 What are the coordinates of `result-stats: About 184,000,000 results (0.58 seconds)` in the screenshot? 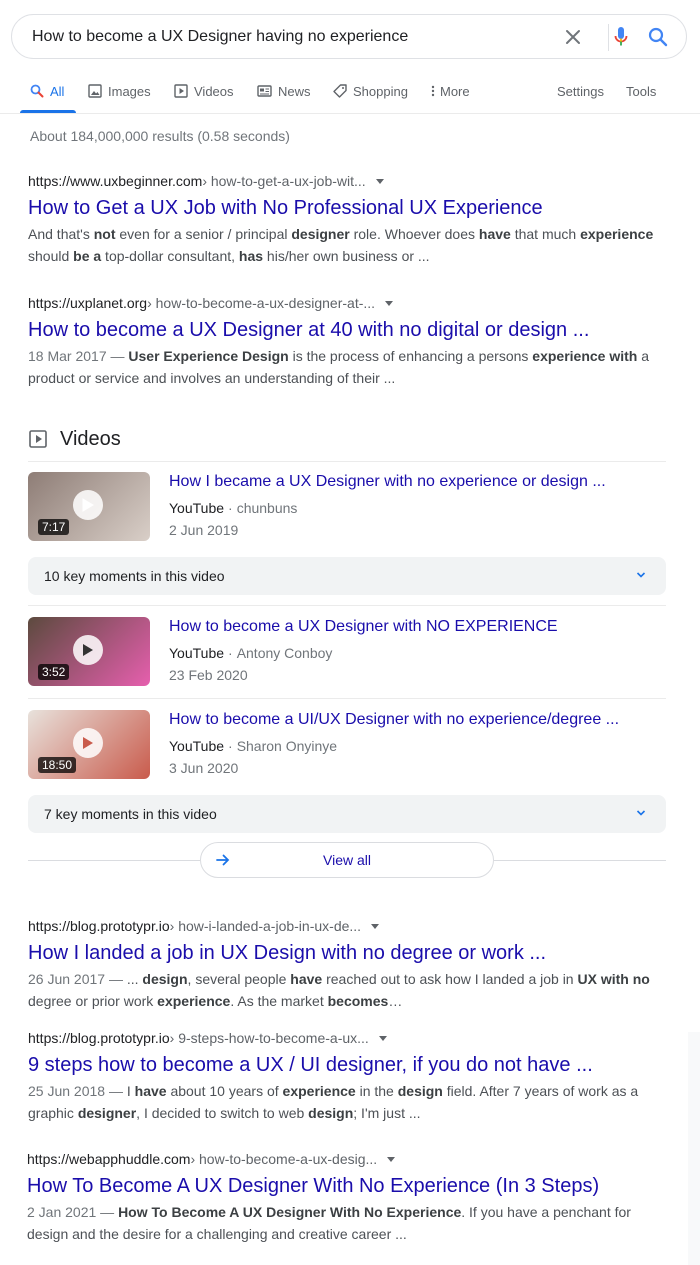 It's located at (160, 136).